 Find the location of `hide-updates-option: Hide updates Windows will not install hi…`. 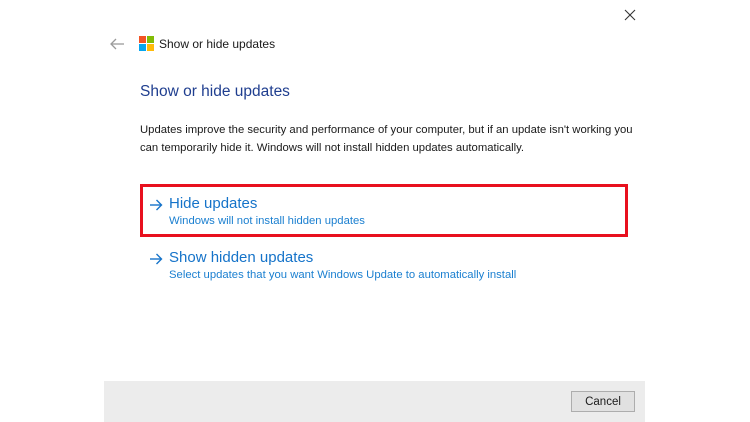

hide-updates-option: Hide updates Windows will not install hi… is located at coordinates (384, 210).